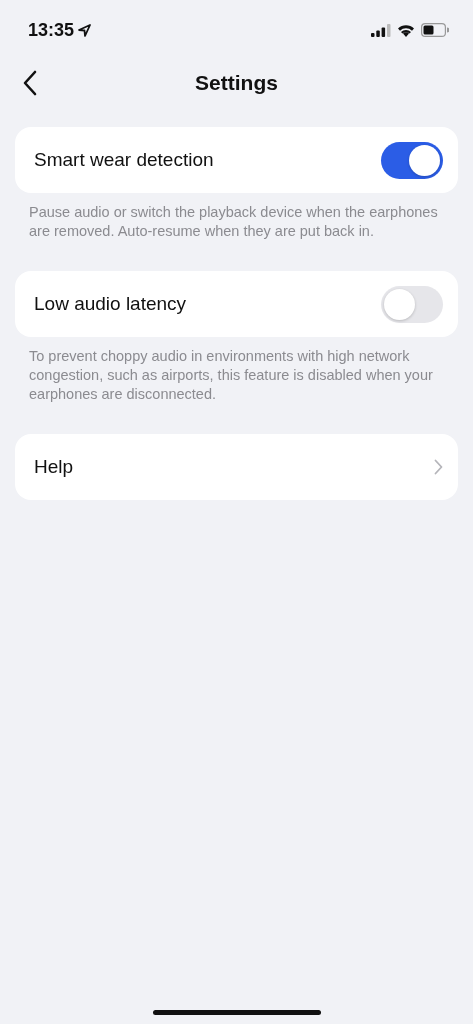 The image size is (473, 1024). I want to click on signal-icon, so click(381, 30).